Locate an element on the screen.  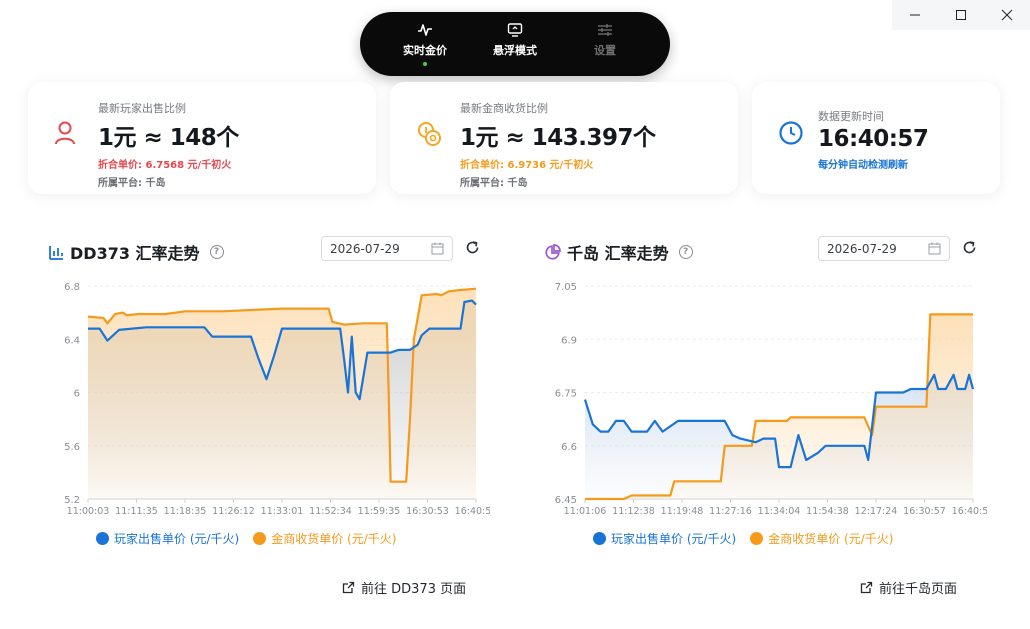
x-tick-label: 11:19:48 is located at coordinates (682, 511).